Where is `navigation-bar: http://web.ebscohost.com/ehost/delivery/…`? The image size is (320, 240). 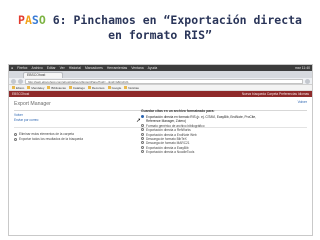
navigation-bar: http://web.ebscohost.com/ehost/delivery/… is located at coordinates (160, 81).